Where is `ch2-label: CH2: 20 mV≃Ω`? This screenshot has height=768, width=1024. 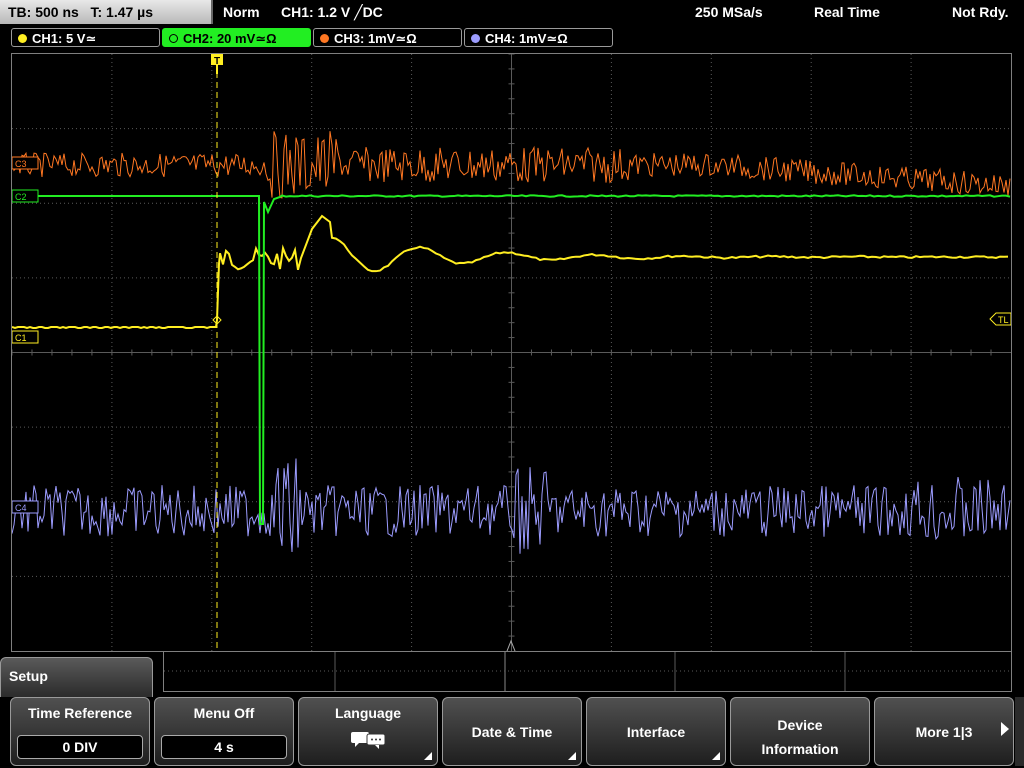 ch2-label: CH2: 20 mV≃Ω is located at coordinates (230, 38).